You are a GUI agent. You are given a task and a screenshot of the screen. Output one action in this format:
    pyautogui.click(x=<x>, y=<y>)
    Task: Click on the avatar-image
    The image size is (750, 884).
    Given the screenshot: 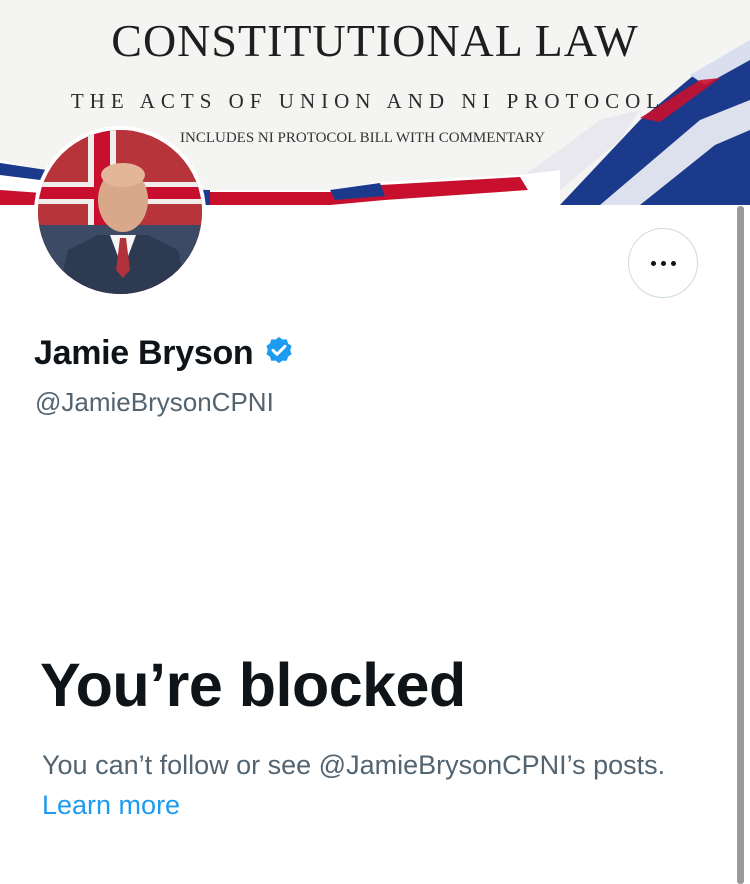 What is the action you would take?
    pyautogui.click(x=120, y=212)
    